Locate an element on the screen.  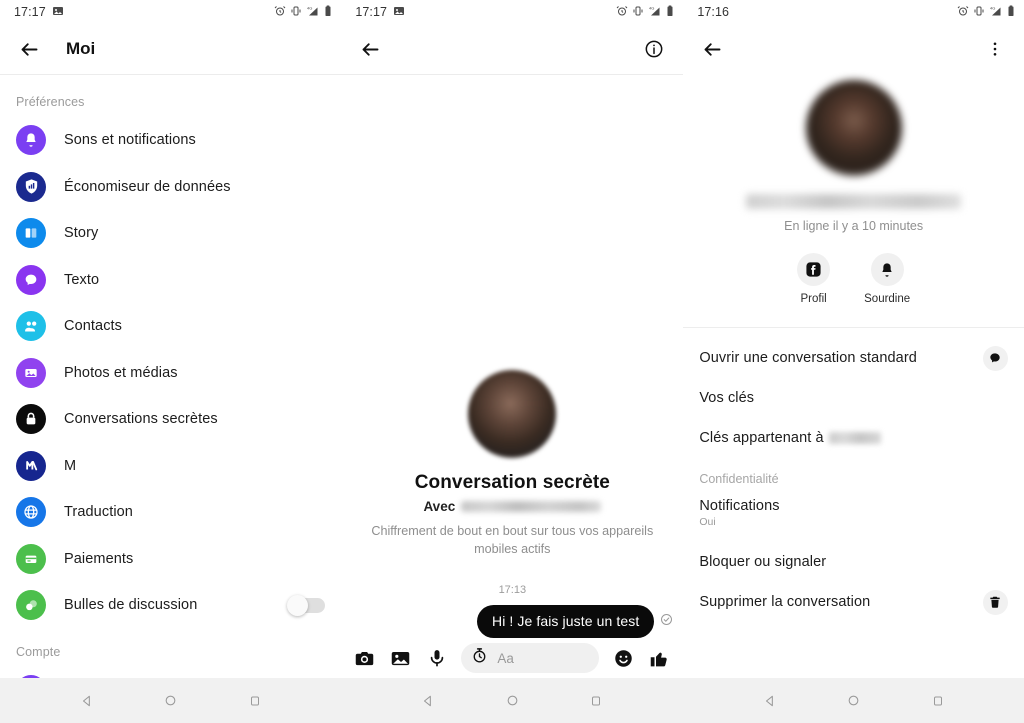
timer-icon is located at coordinates (479, 658).